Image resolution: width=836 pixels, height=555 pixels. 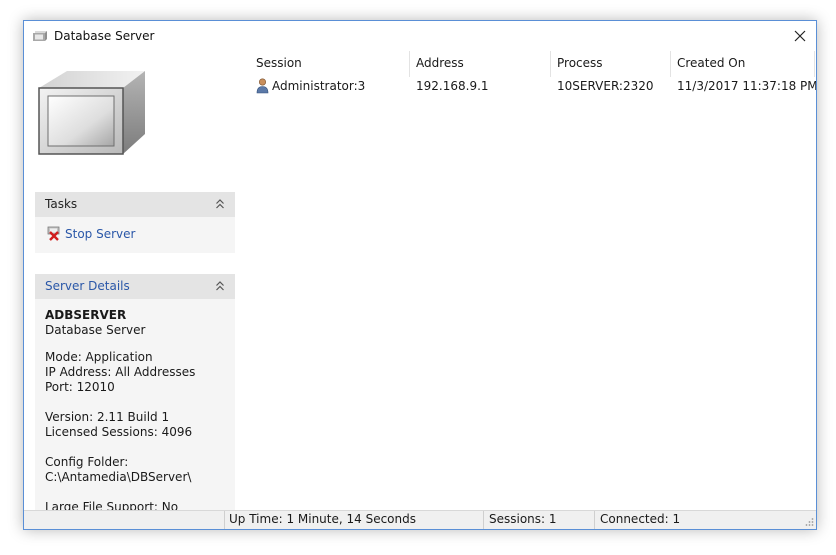 What do you see at coordinates (100, 234) in the screenshot?
I see `stop-server-link: Stop Server` at bounding box center [100, 234].